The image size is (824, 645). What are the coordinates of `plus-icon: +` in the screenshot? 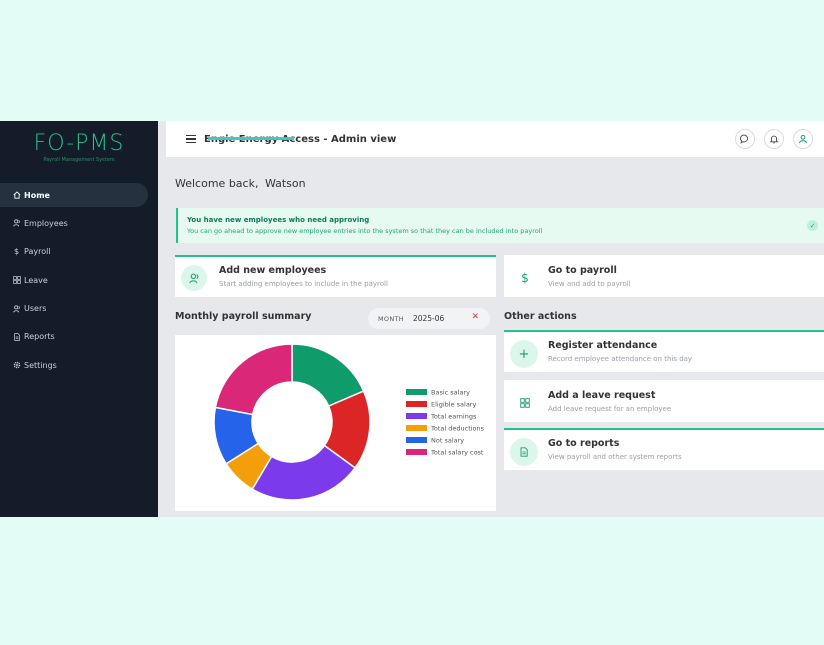 It's located at (524, 354).